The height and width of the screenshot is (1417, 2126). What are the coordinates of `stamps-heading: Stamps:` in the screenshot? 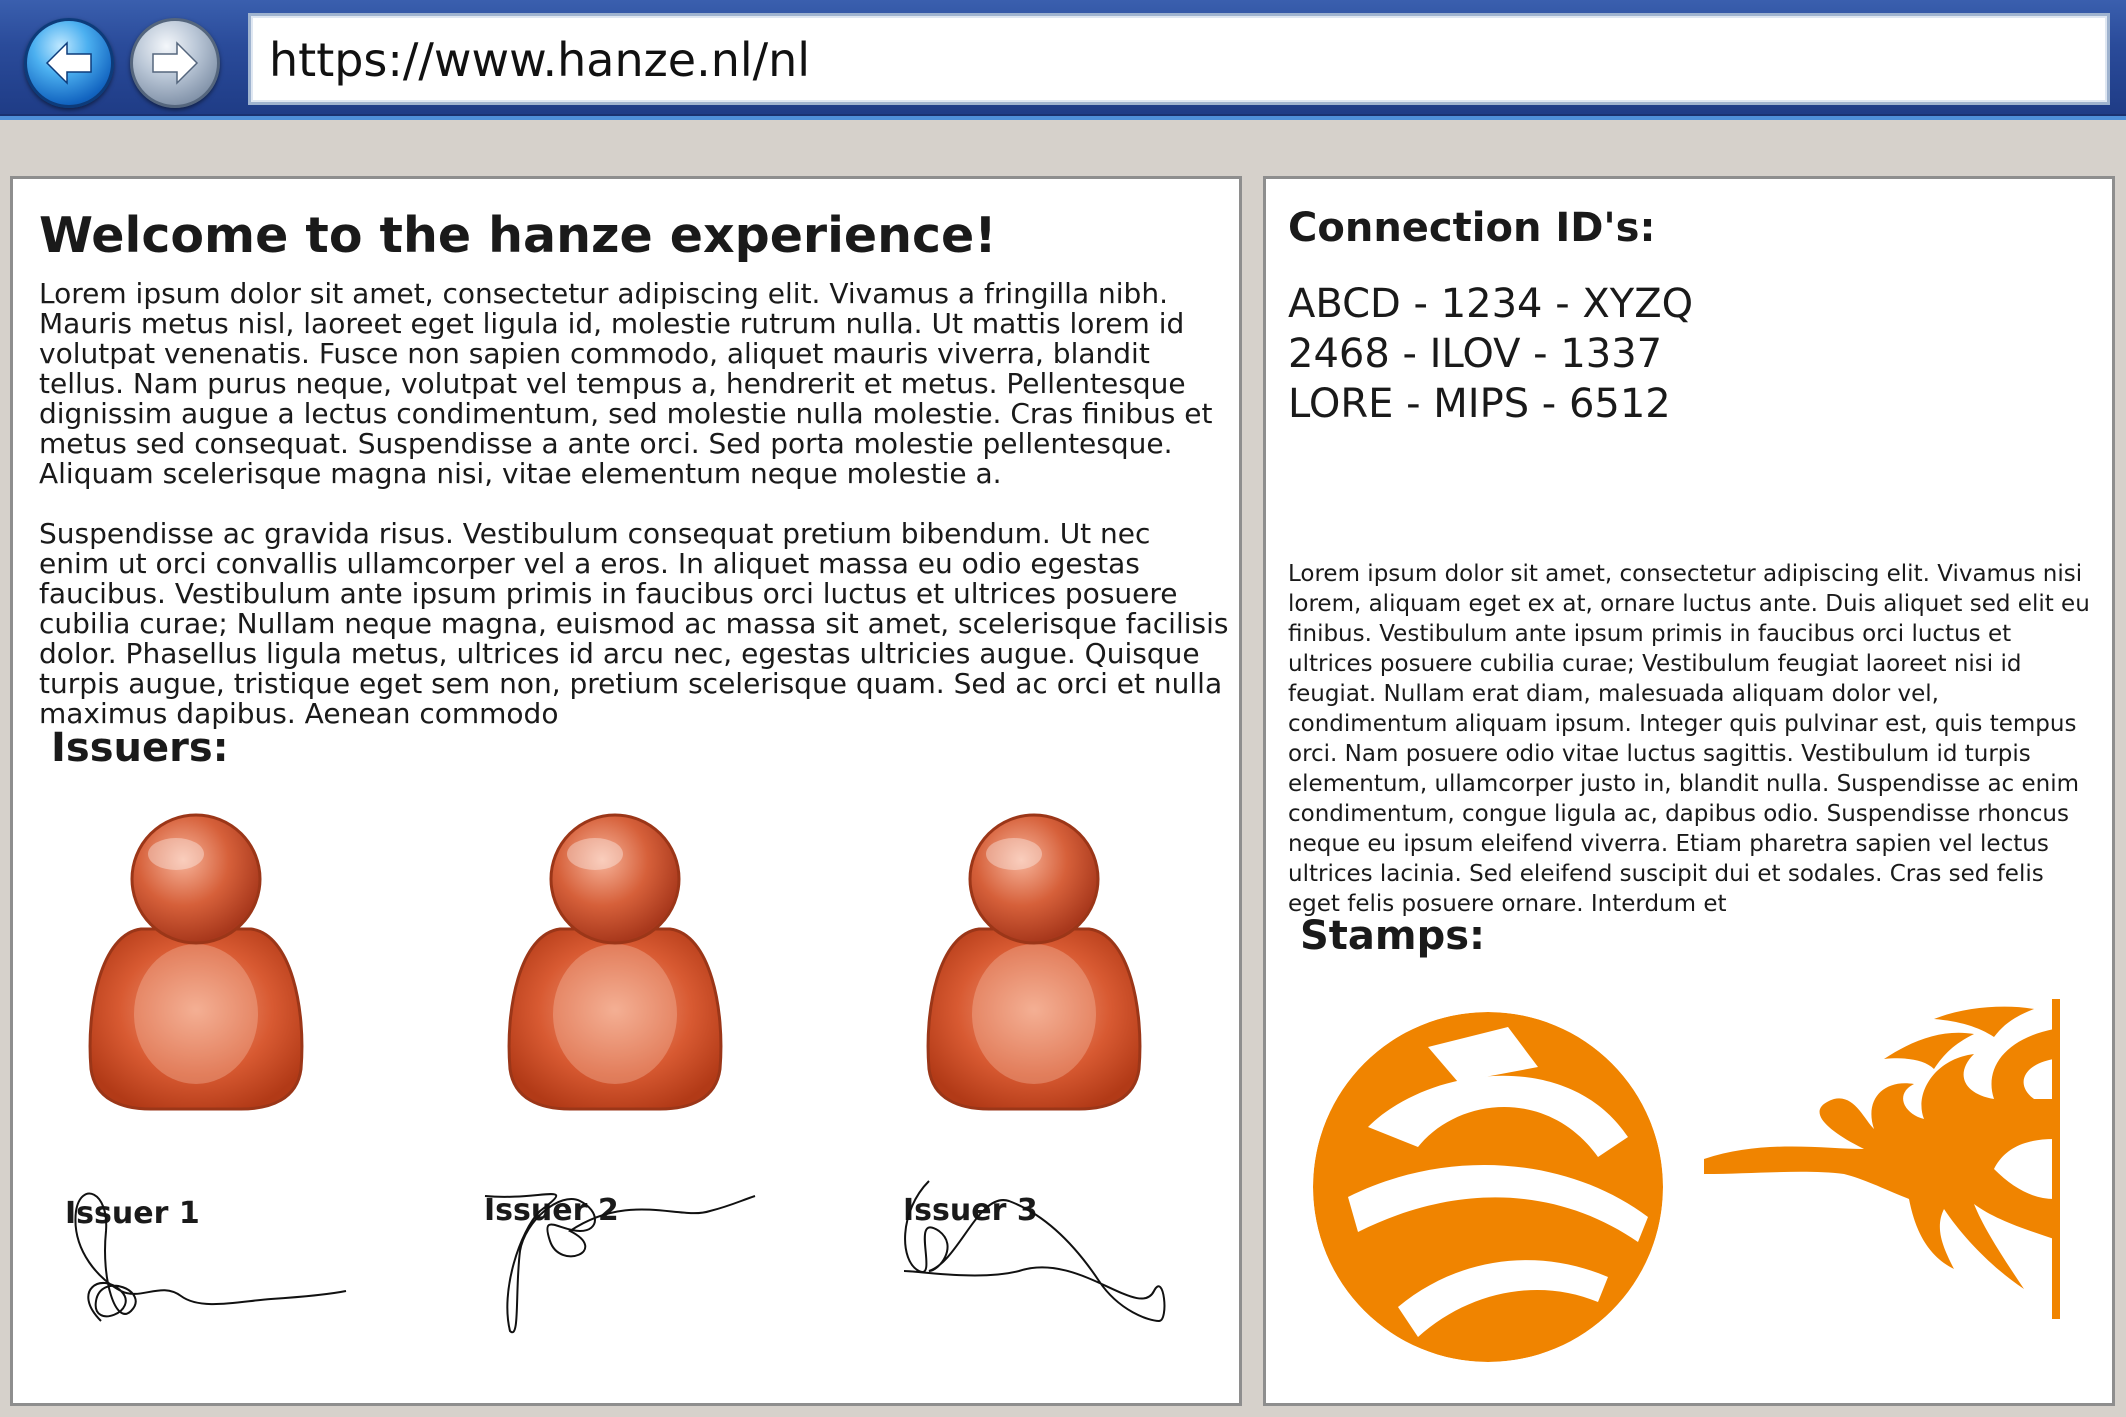 It's located at (1393, 936).